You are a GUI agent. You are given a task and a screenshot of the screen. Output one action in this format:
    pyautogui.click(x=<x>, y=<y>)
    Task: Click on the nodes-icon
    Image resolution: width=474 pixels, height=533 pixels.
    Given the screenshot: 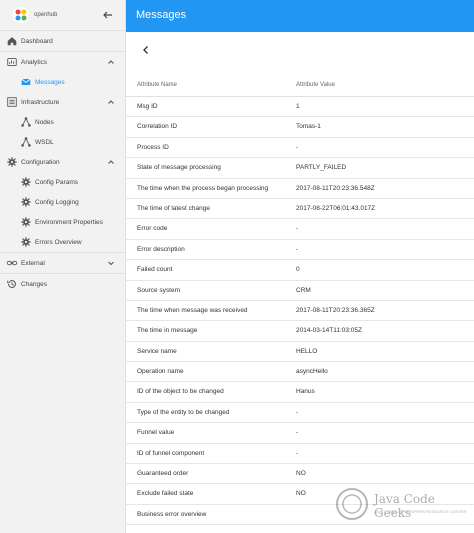 What is the action you would take?
    pyautogui.click(x=26, y=122)
    